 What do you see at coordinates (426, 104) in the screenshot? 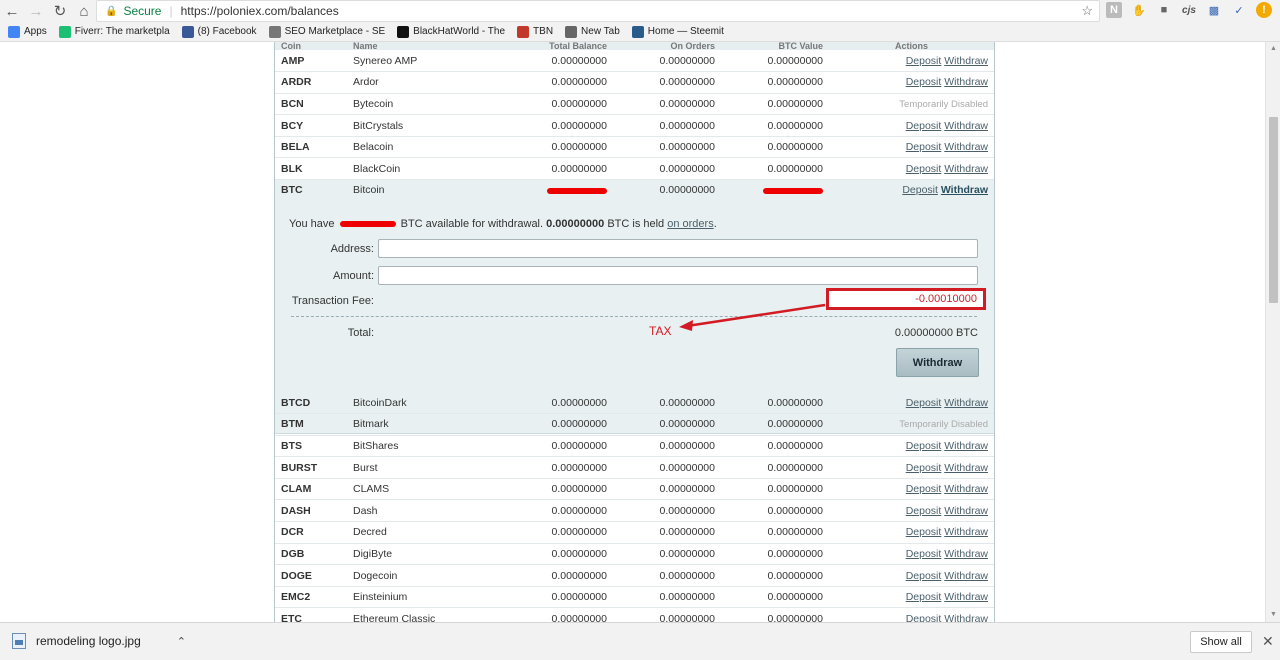
I see `coin-name: Bytecoin` at bounding box center [426, 104].